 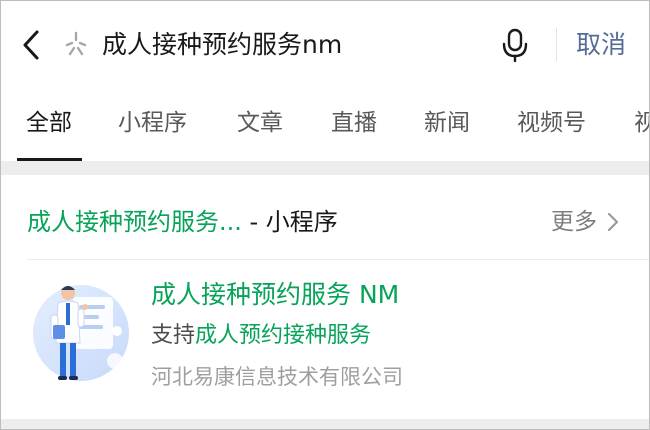 I want to click on voice-input-button, so click(x=515, y=45).